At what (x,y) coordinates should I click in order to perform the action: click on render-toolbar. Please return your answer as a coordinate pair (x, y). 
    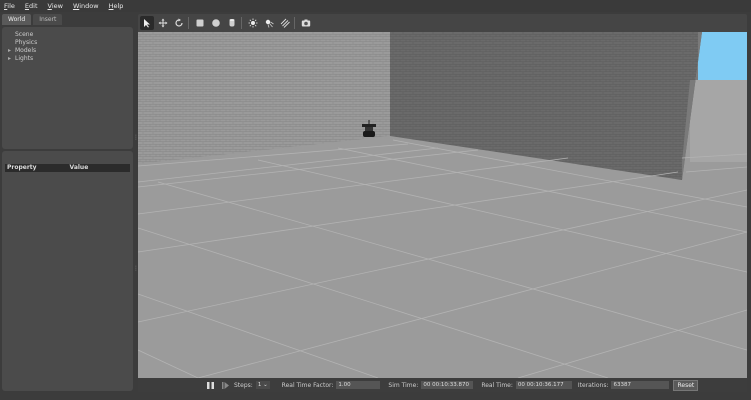
    Looking at the image, I should click on (442, 23).